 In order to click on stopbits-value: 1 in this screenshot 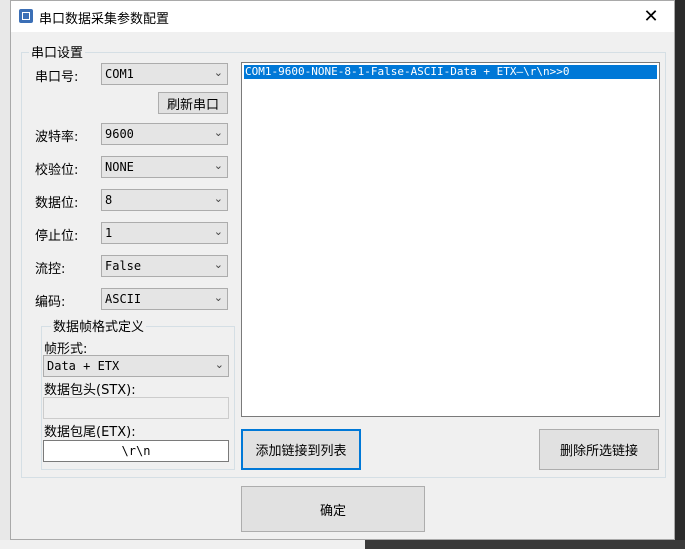, I will do `click(109, 233)`.